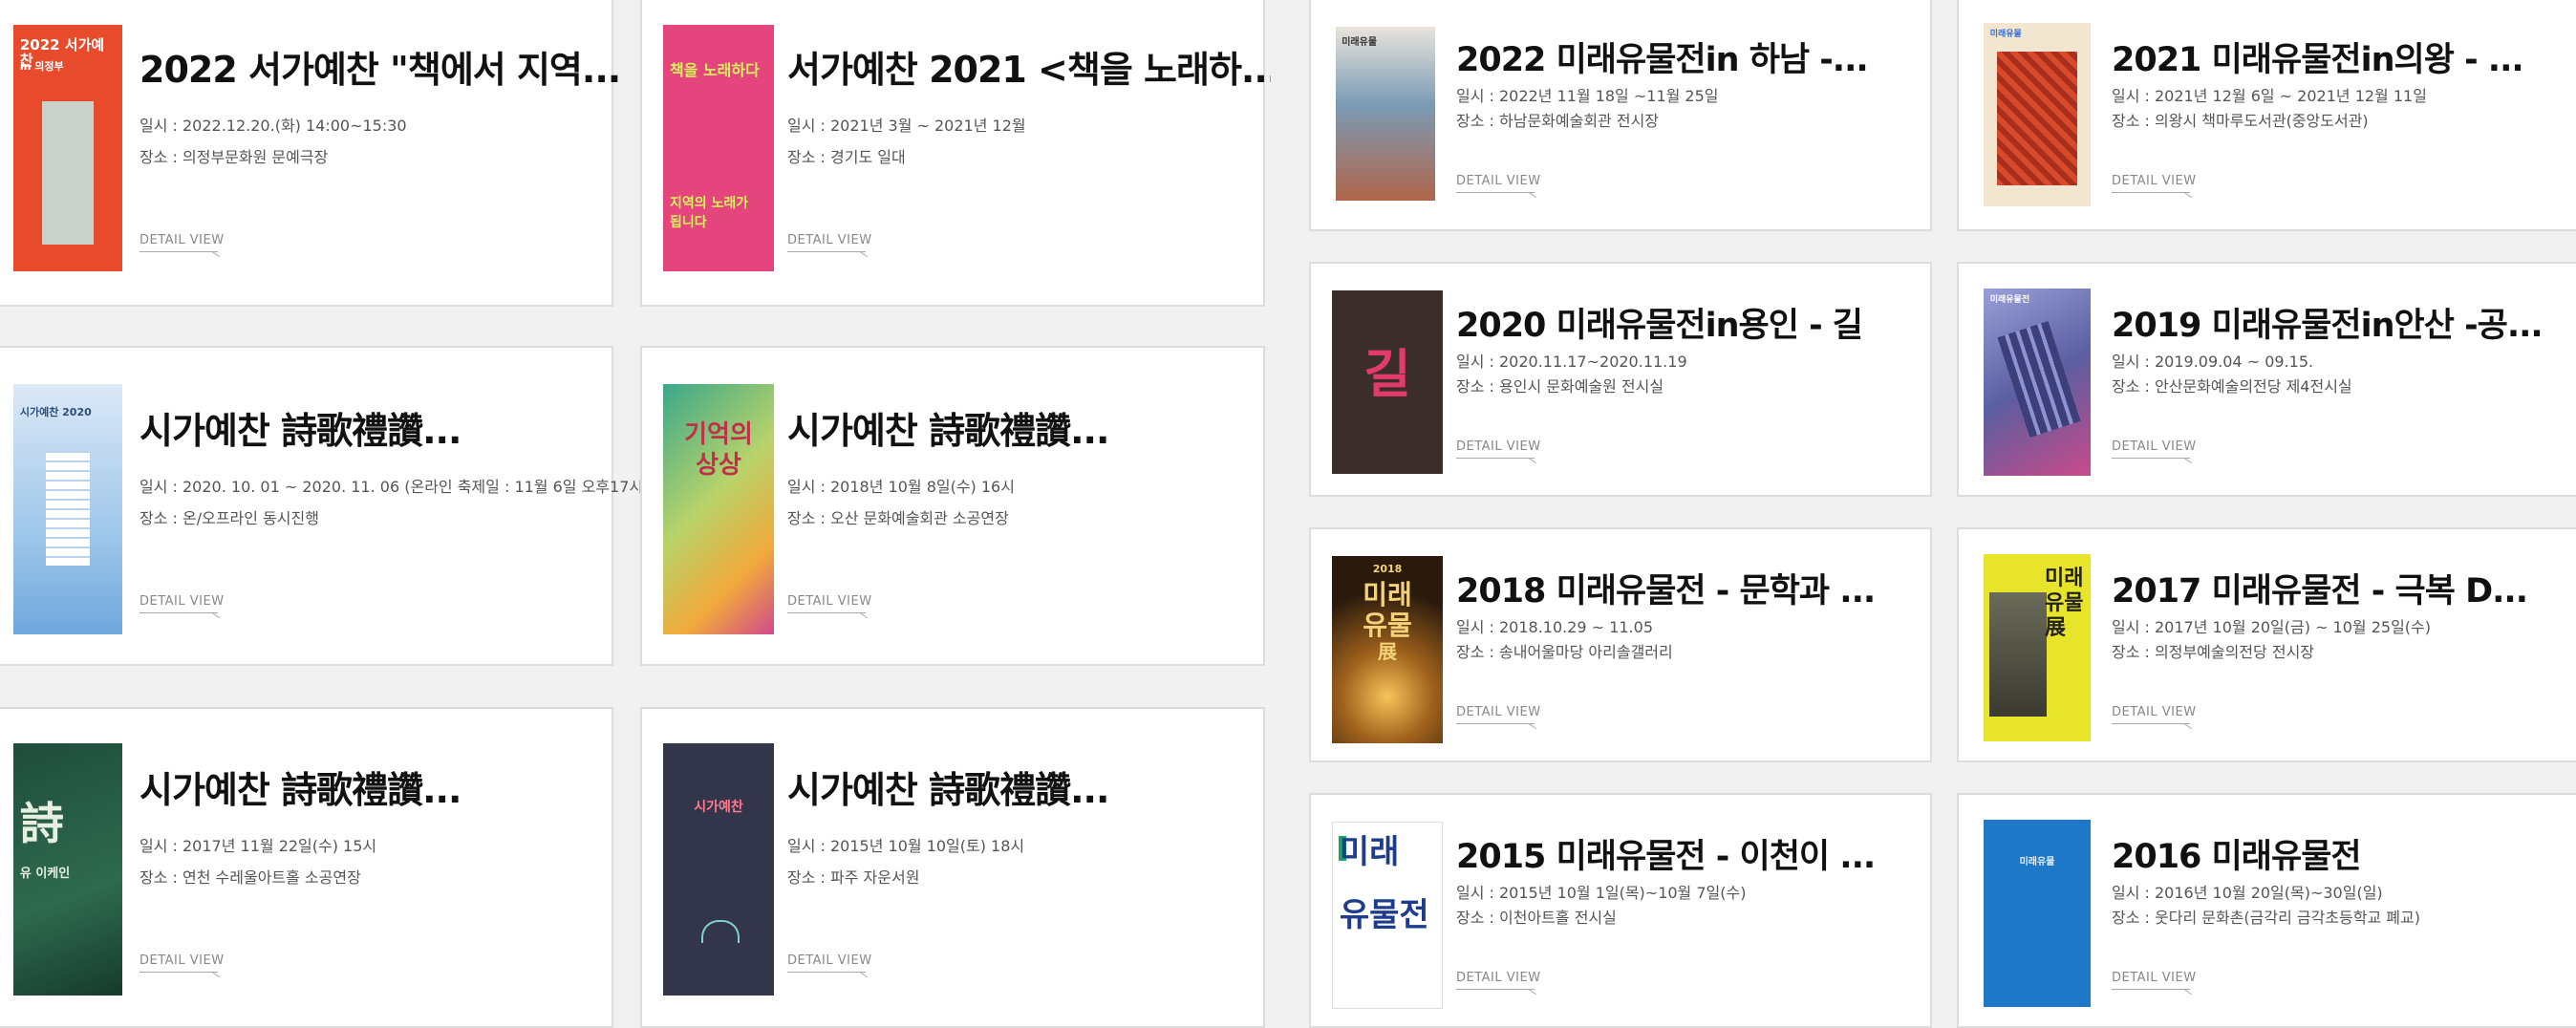 The height and width of the screenshot is (1028, 2576). I want to click on poster-image: 시가예찬 2020, so click(67, 509).